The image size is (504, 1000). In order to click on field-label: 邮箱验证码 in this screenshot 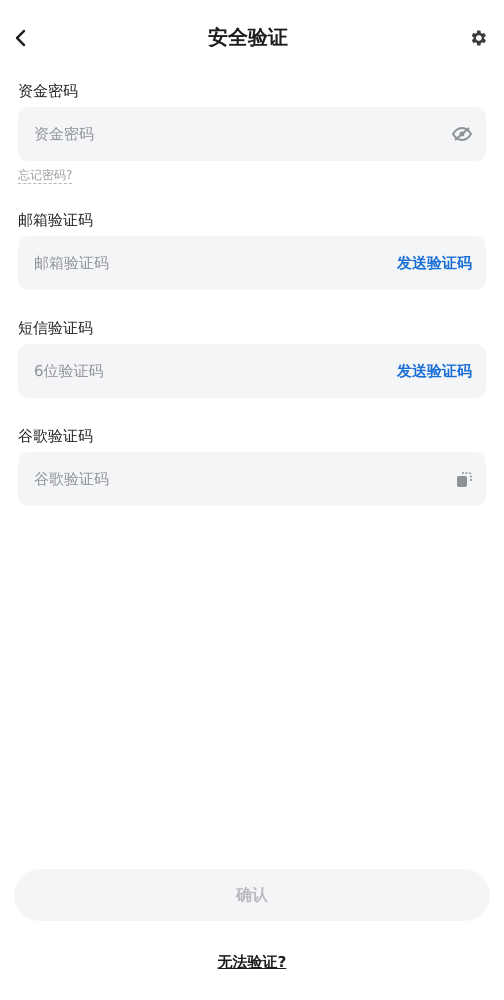, I will do `click(56, 220)`.